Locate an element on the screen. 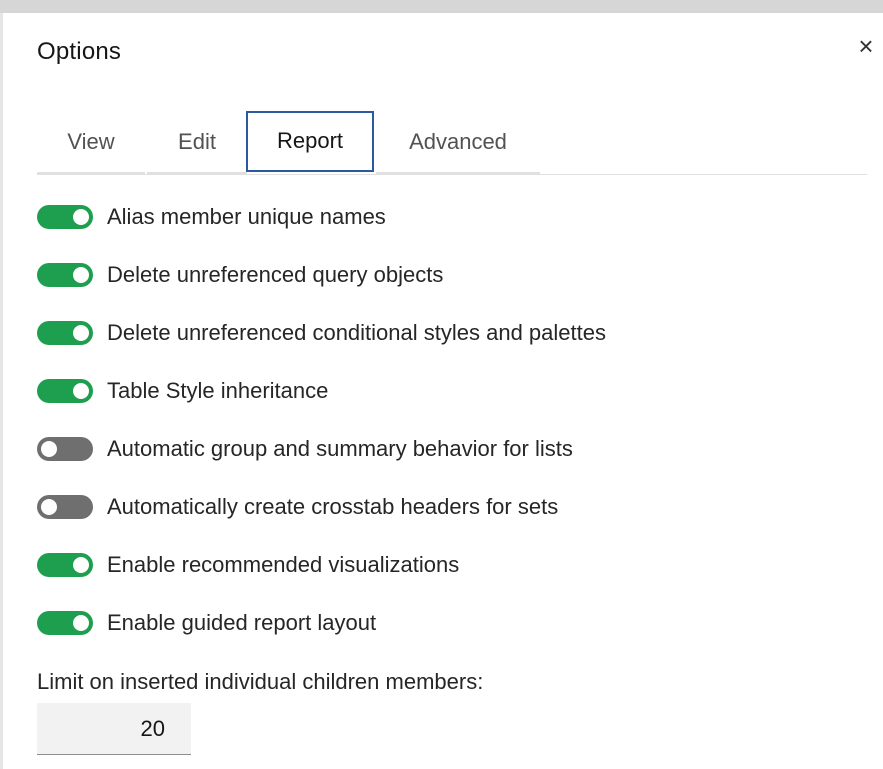 The width and height of the screenshot is (883, 769). toggle-label: Enable guided report layout is located at coordinates (242, 622).